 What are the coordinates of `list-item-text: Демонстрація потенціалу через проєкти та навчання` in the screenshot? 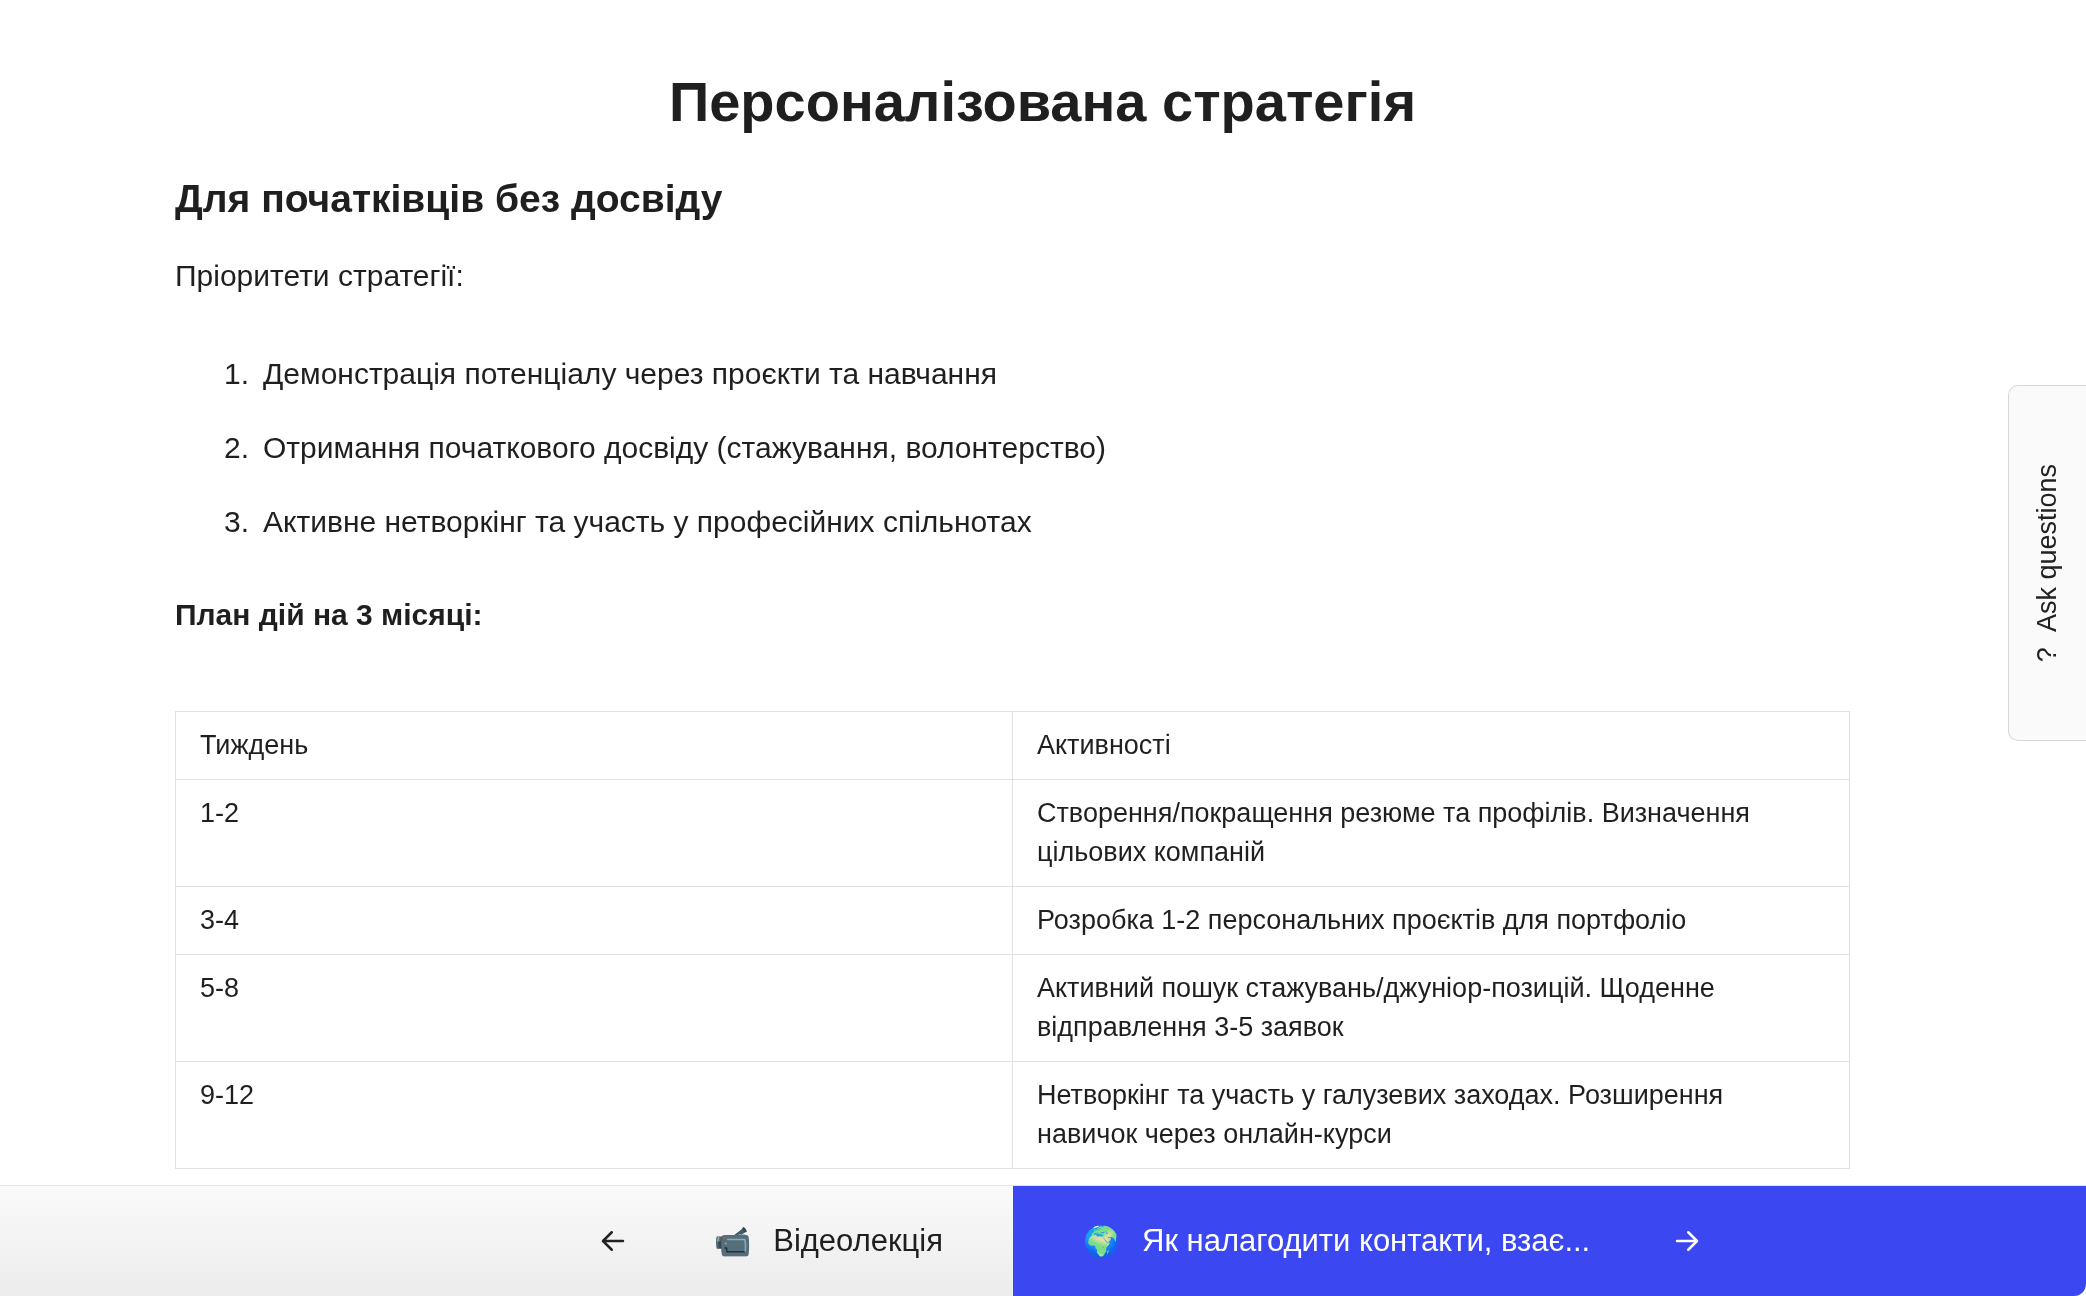 It's located at (630, 374).